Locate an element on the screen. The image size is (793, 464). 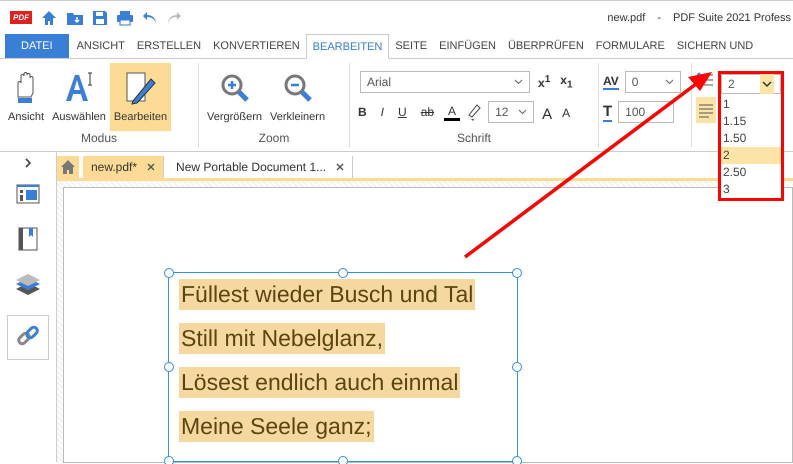
menu-tab: BEARBEITEN is located at coordinates (348, 46).